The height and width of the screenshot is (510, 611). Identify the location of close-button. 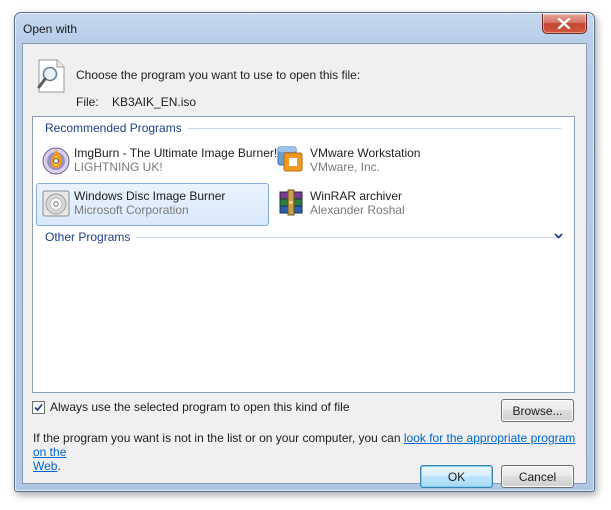
(564, 24).